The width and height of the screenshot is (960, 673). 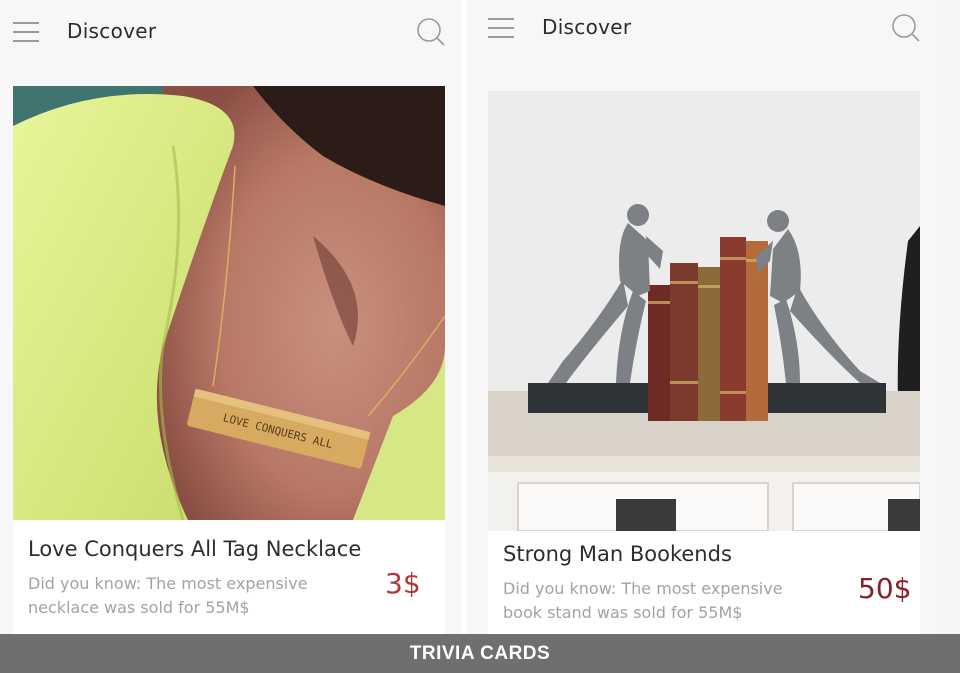 I want to click on caption-banner: TRIVIA CARDS, so click(x=480, y=653).